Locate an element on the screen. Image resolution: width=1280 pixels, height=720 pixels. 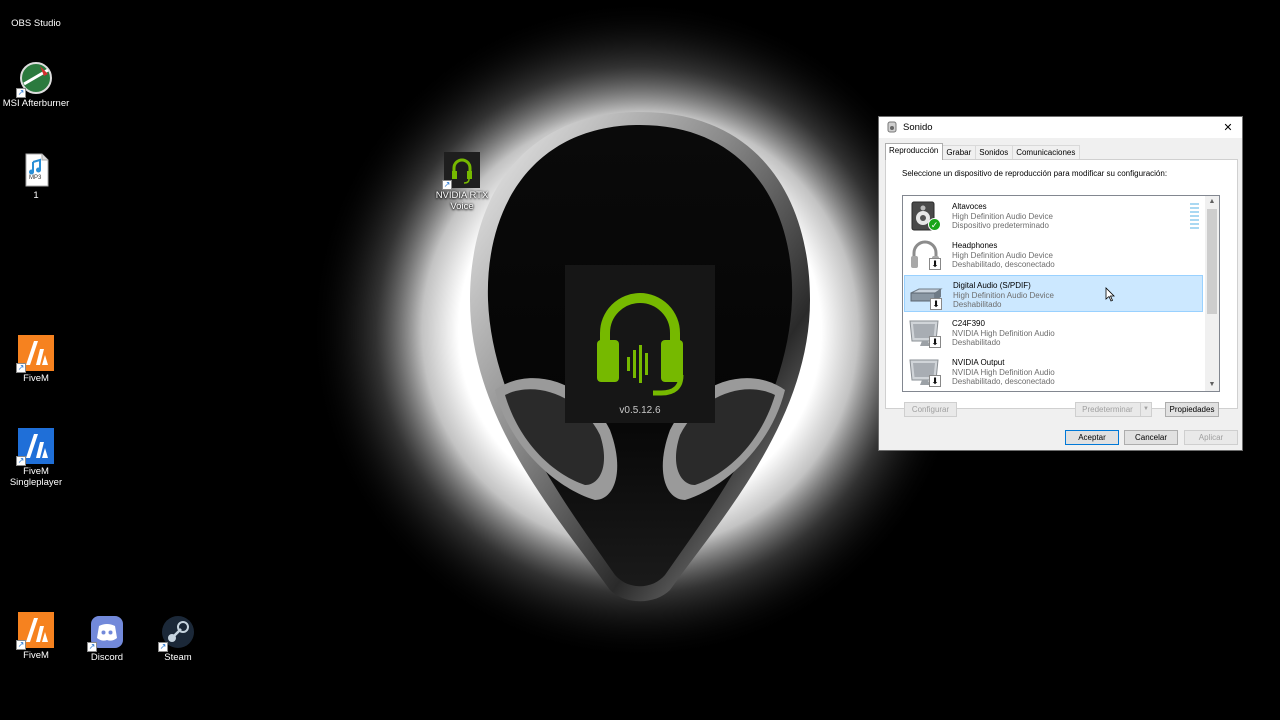
close-icon: ✕ is located at coordinates (1228, 128).